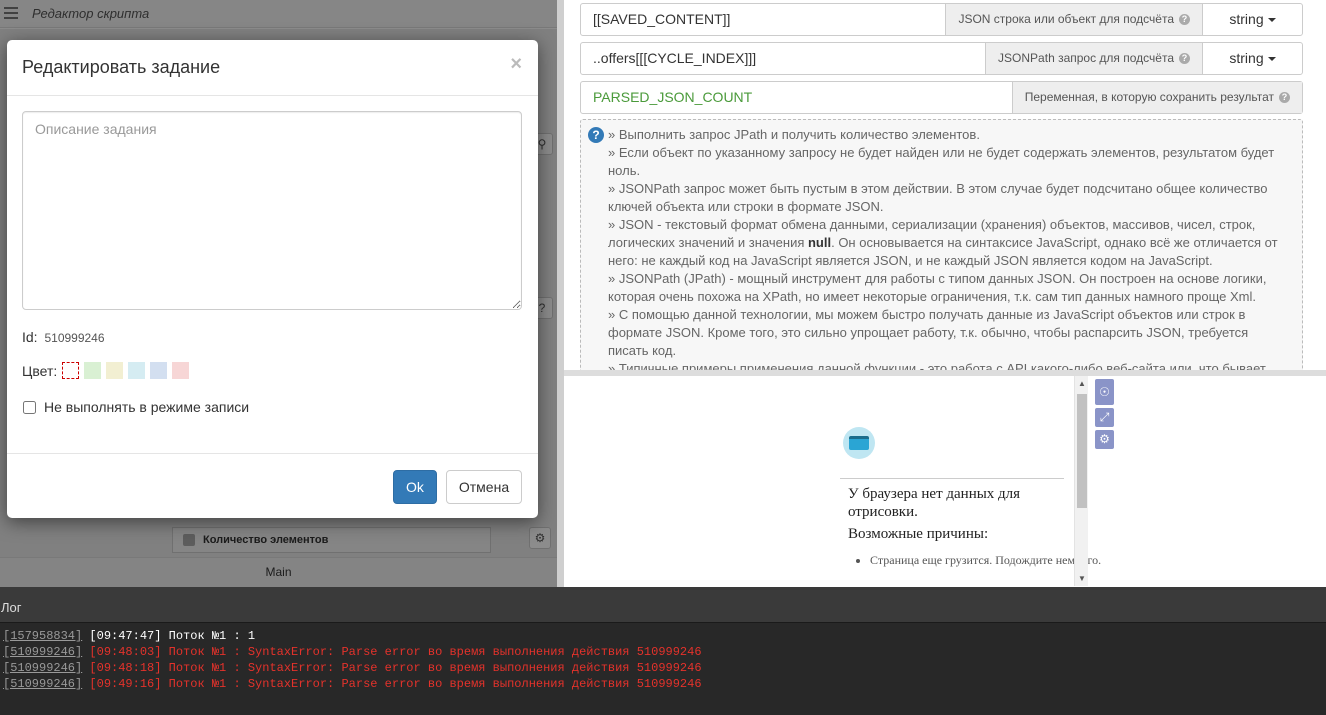 Image resolution: width=1326 pixels, height=715 pixels. Describe the element at coordinates (664, 636) in the screenshot. I see `log-line: [157958834] [09:47:47] Поток №1 : 1` at that location.